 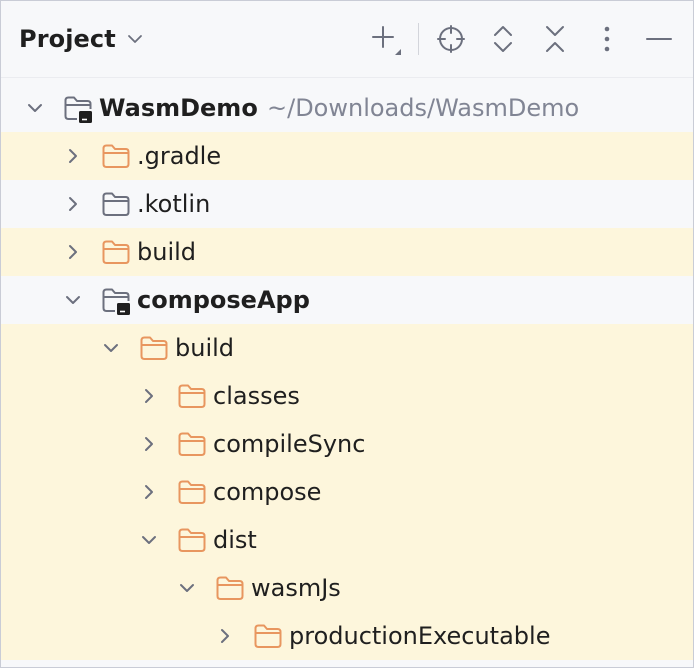 I want to click on project-path: ~/Downloads/WasmDemo, so click(x=423, y=108).